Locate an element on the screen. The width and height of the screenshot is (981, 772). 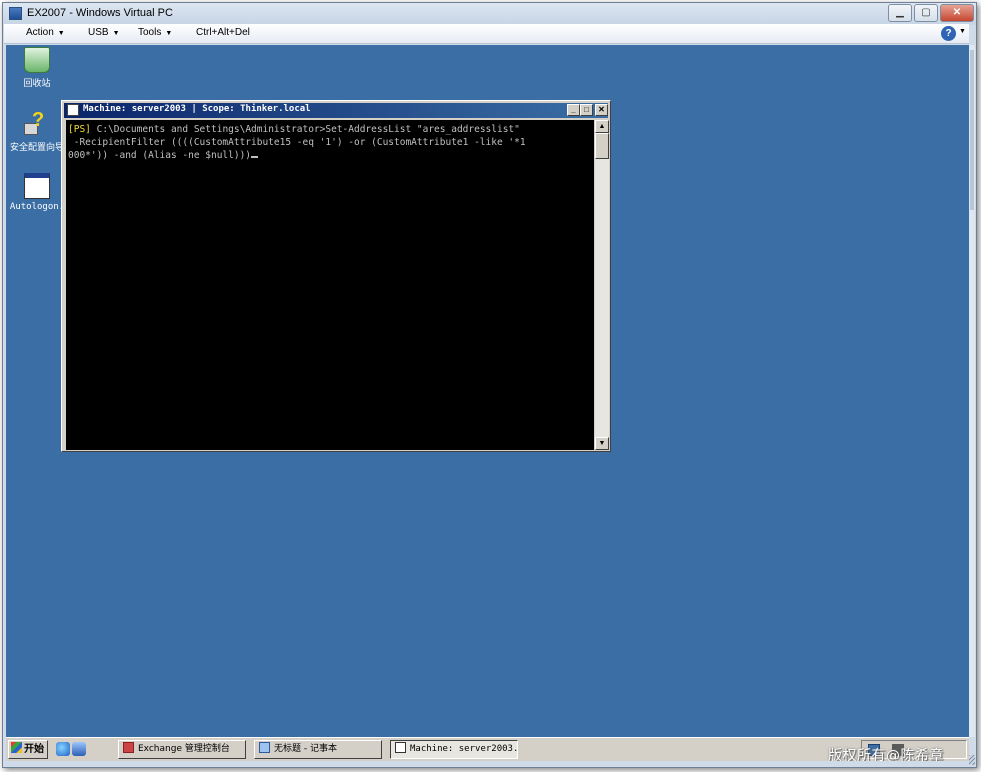
recycle-bin-icon is located at coordinates (37, 60).